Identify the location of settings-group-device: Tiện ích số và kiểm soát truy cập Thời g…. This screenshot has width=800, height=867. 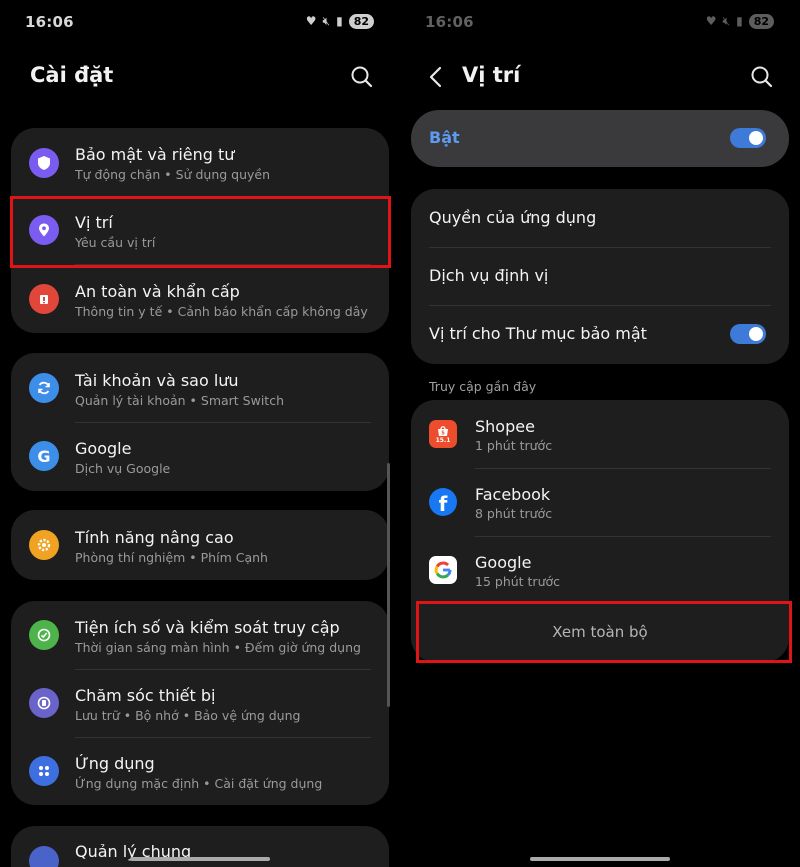
(200, 703).